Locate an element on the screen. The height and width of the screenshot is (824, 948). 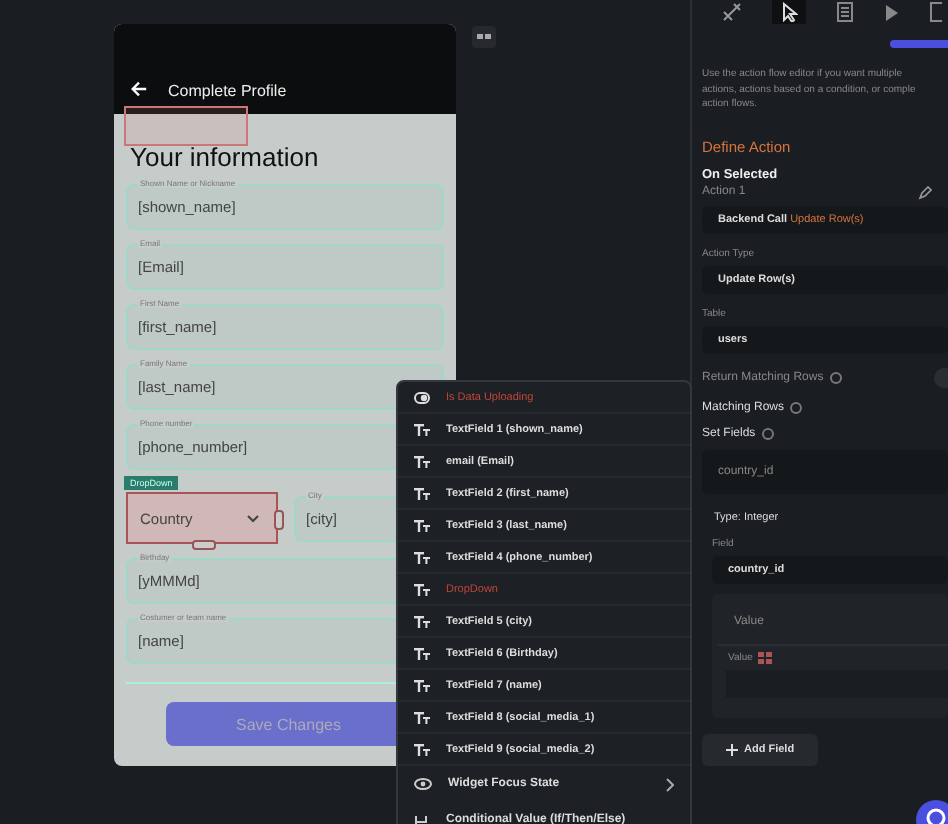
toggle-icon is located at coordinates (422, 397).